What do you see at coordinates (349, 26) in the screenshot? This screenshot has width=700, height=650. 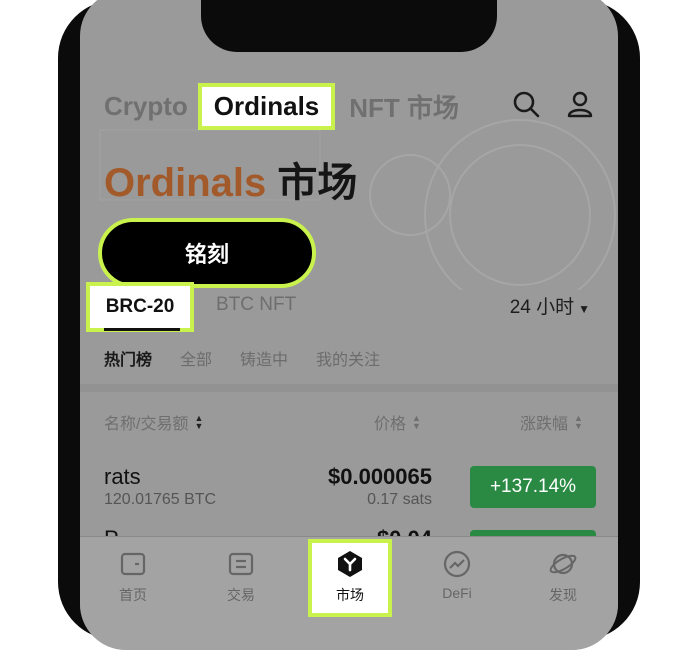 I see `phone-notch` at bounding box center [349, 26].